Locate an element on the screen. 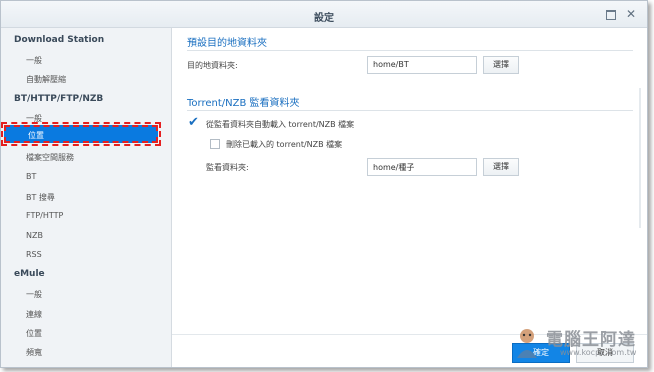  title-bar: 設定 ✕ is located at coordinates (324, 14).